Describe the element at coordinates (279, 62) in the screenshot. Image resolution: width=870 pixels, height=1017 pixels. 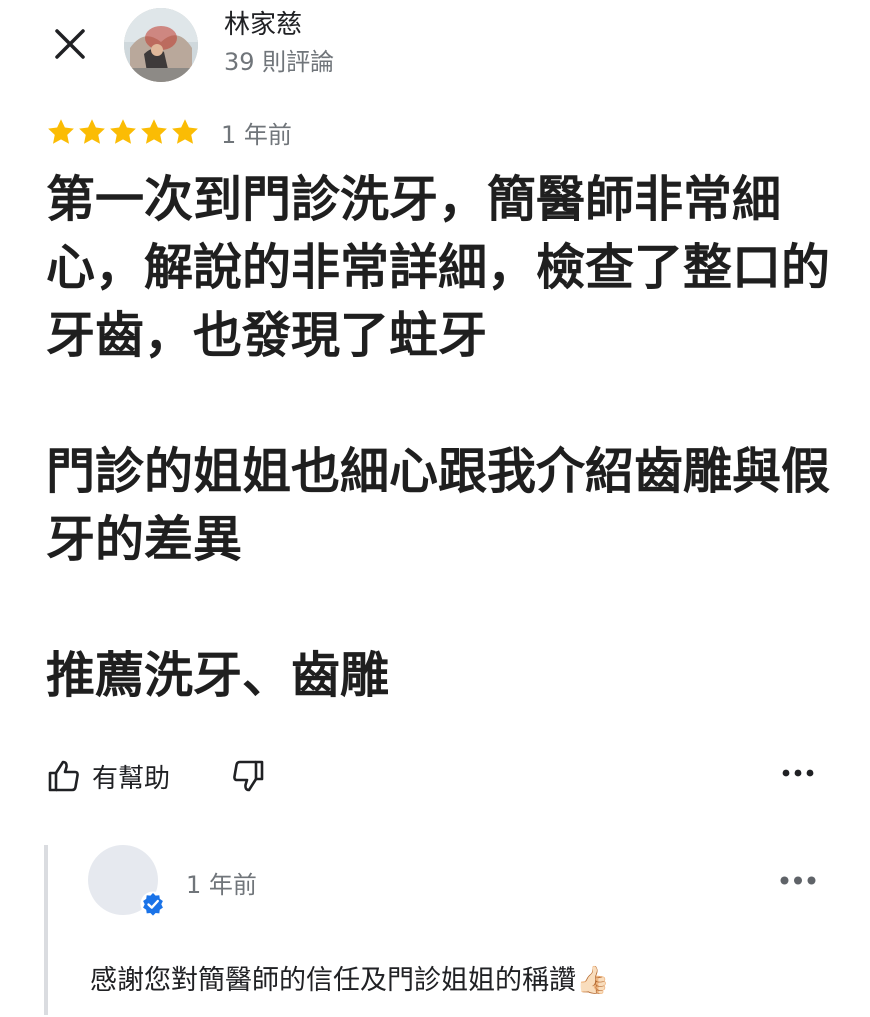
I see `review-count: 39 則評論` at that location.